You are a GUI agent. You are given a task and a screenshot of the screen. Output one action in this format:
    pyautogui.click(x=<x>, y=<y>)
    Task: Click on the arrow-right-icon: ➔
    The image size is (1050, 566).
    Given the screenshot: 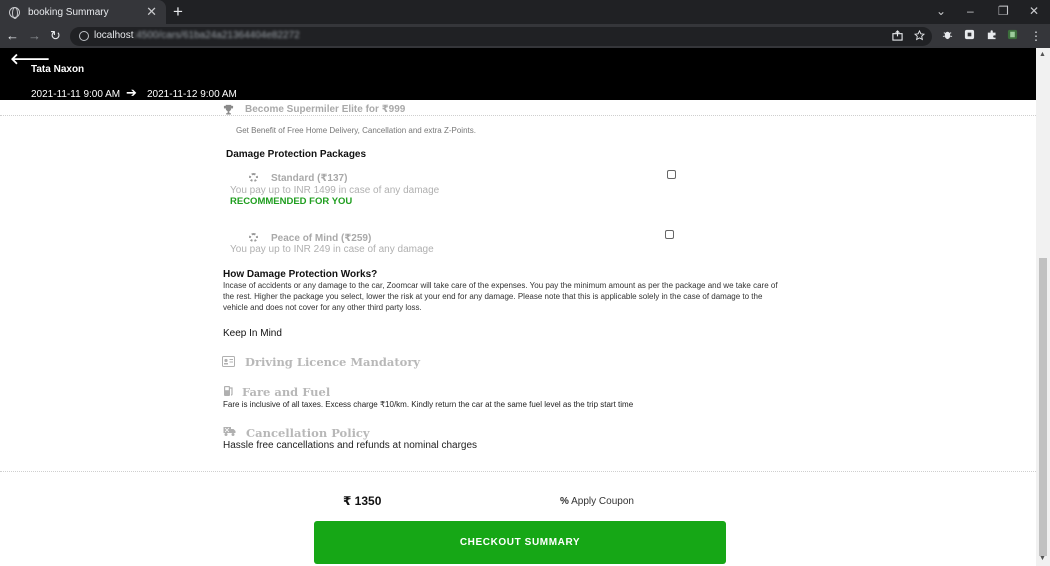 What is the action you would take?
    pyautogui.click(x=131, y=92)
    